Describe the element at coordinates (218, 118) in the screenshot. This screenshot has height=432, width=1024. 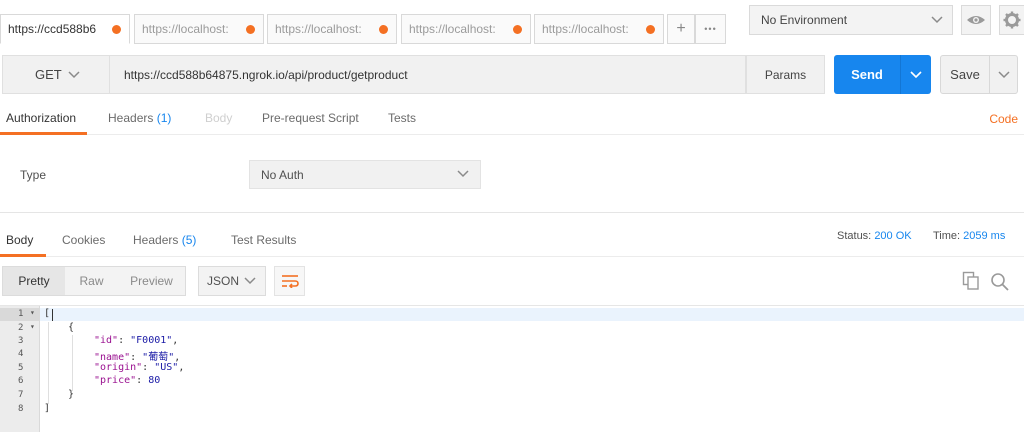
I see `tab-body: Body` at that location.